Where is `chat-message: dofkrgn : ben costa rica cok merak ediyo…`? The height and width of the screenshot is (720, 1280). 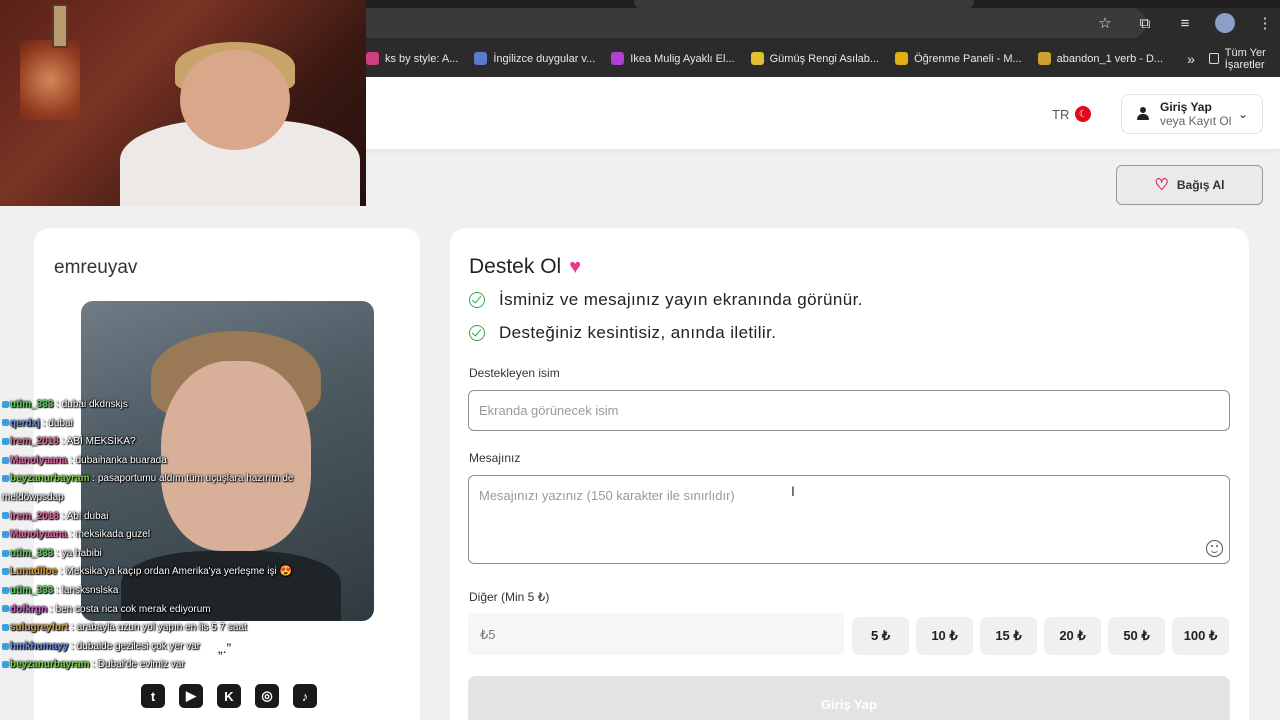
chat-message: dofkrgn : ben costa rica cok merak ediyo… is located at coordinates (167, 610).